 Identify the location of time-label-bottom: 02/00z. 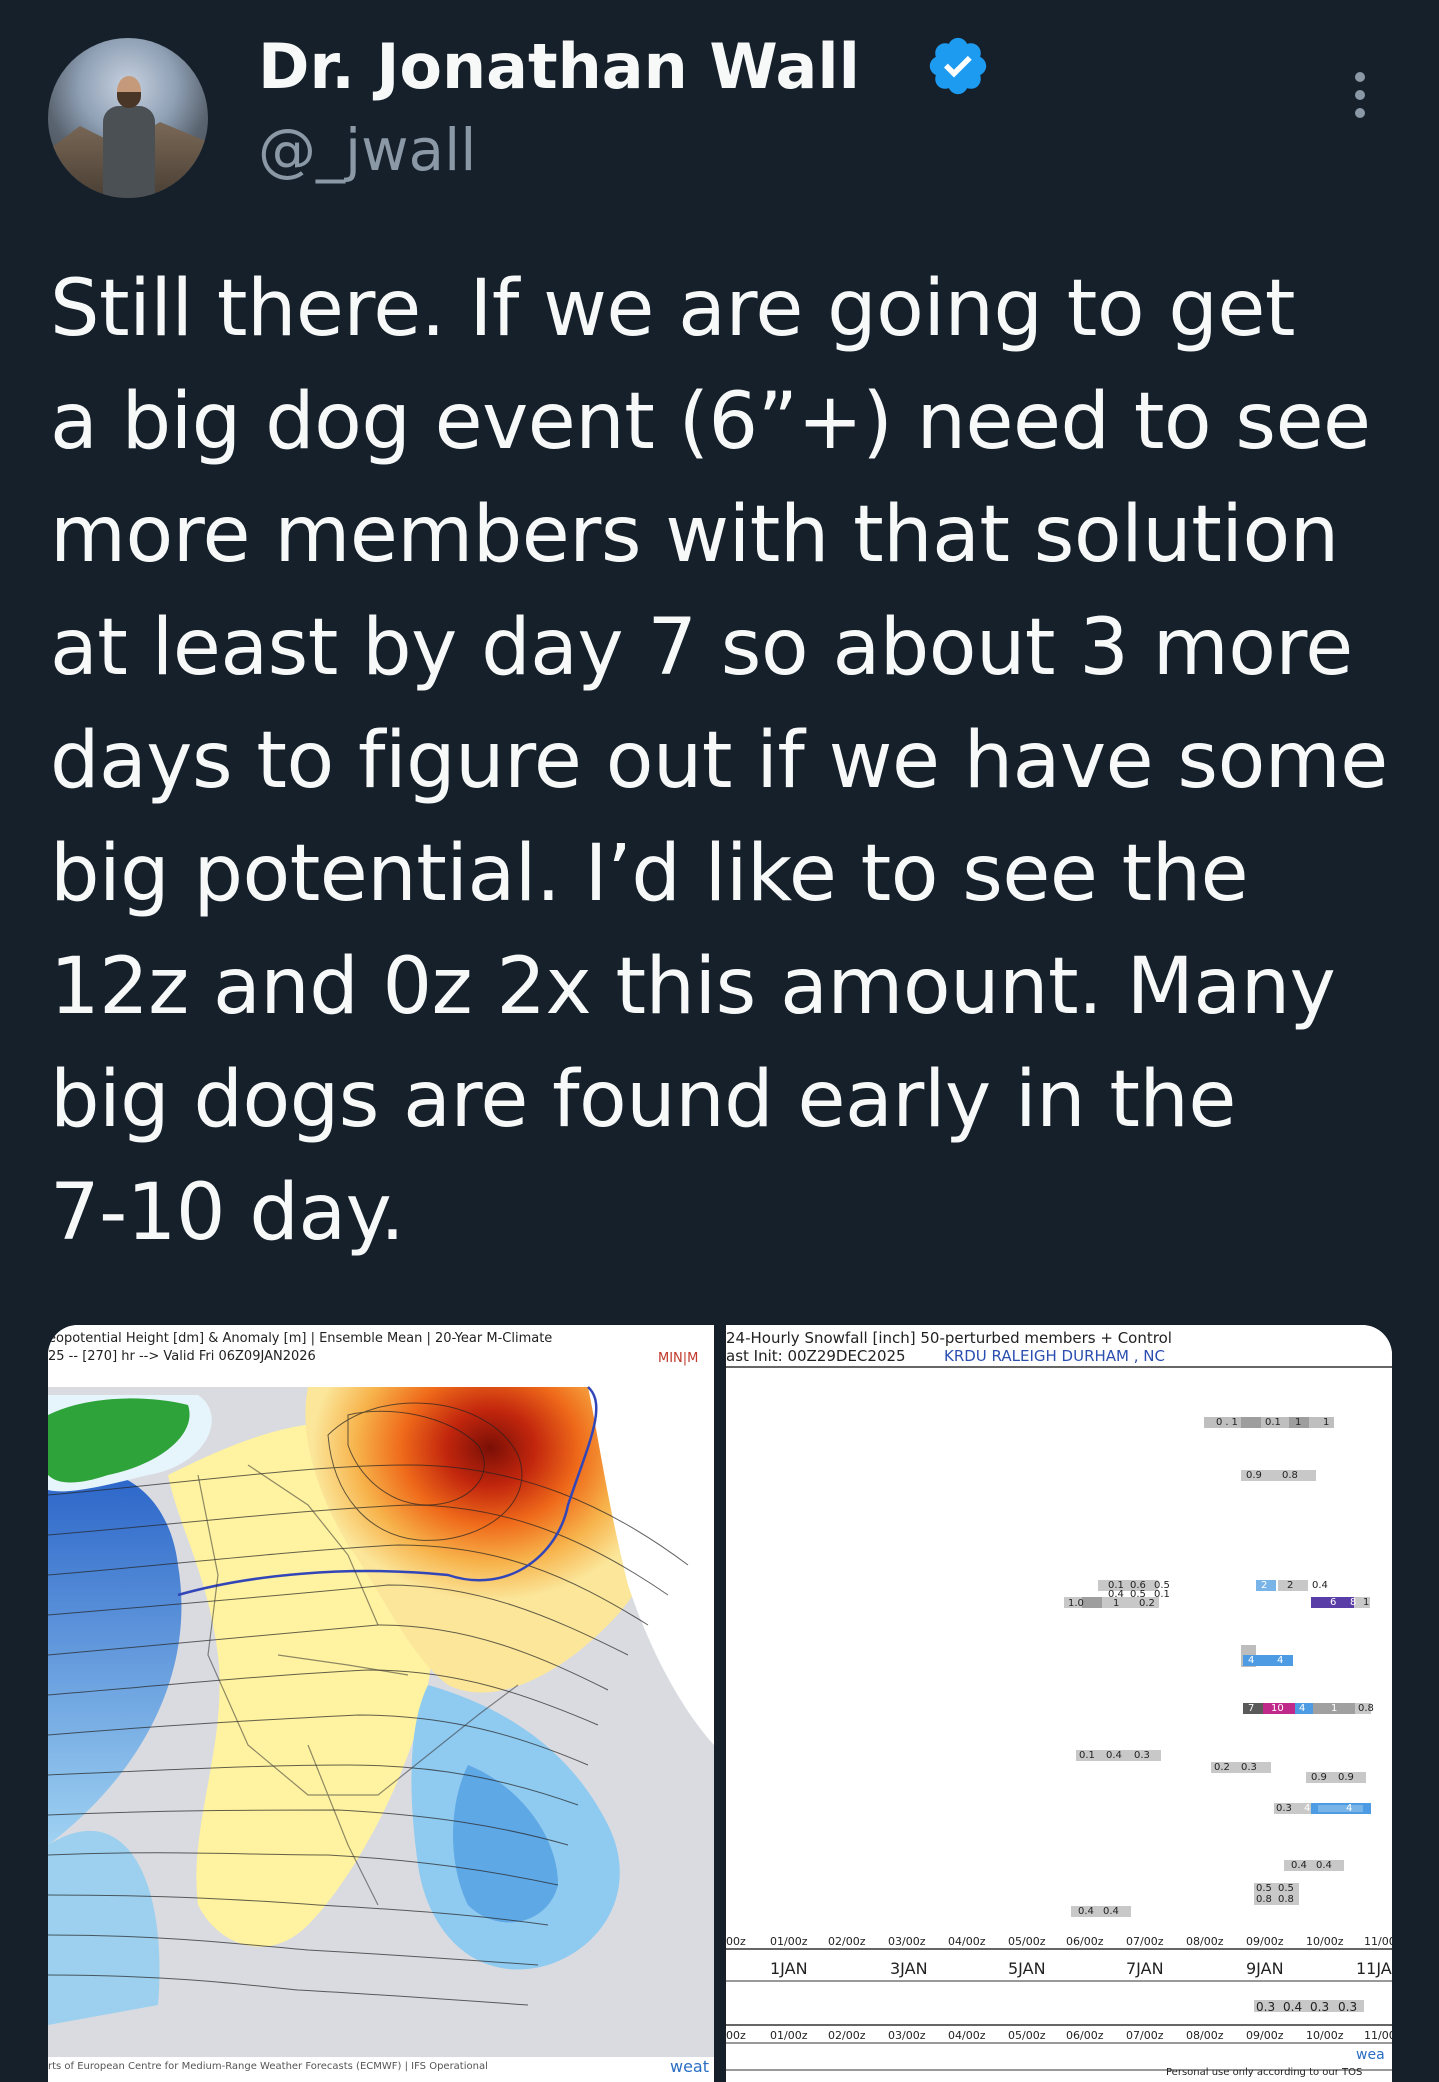
(847, 2035).